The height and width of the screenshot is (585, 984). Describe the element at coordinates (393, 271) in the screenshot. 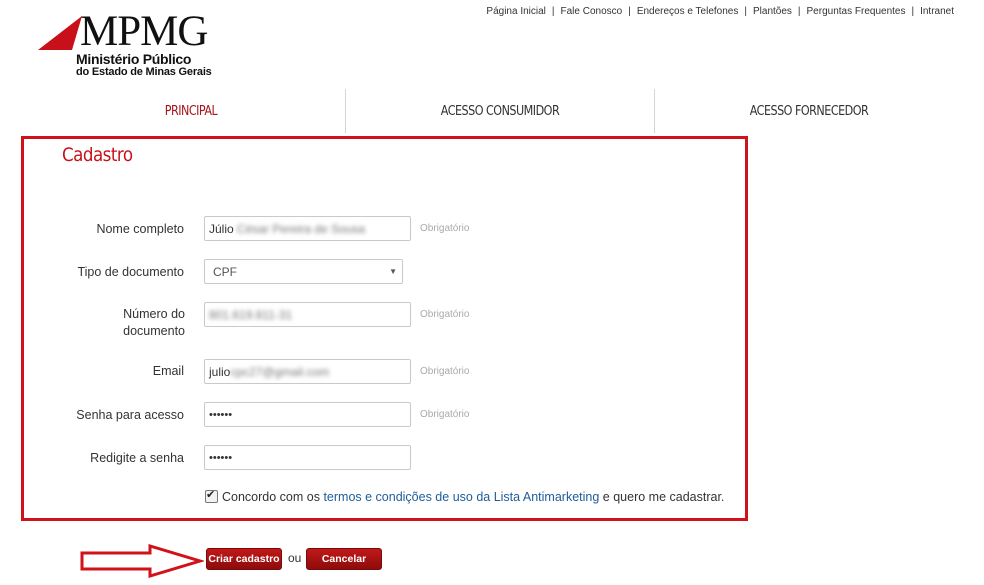

I see `chevron-down-icon: ▼` at that location.